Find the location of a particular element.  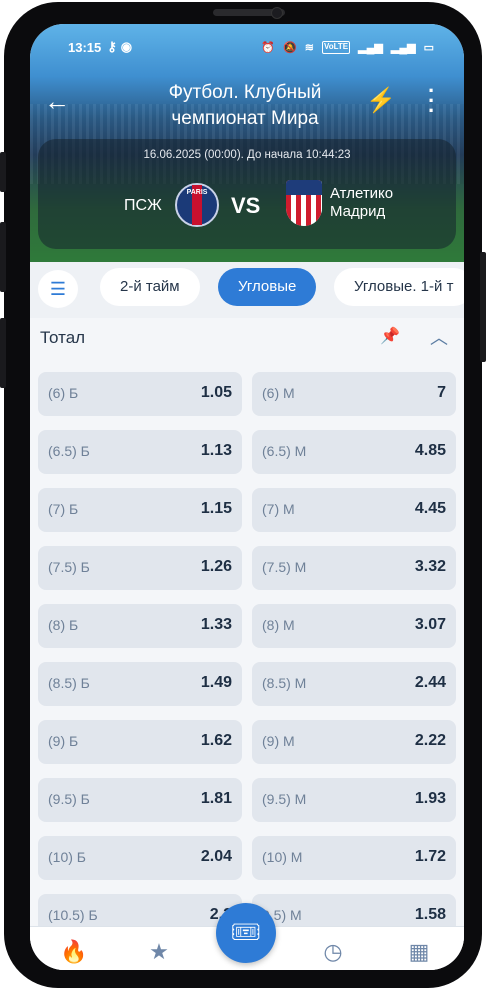

wifi-icon: ≋ is located at coordinates (309, 47).